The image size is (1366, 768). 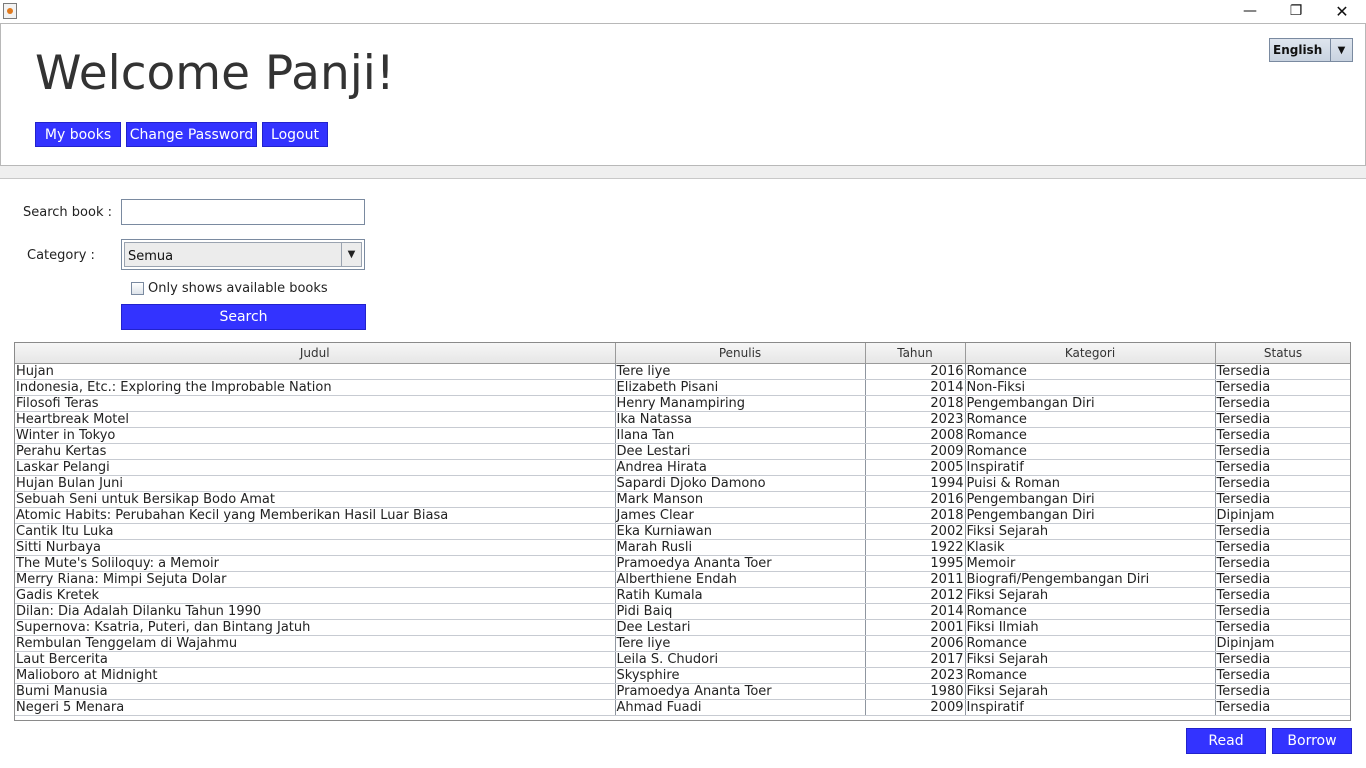 What do you see at coordinates (740, 707) in the screenshot?
I see `cell-penulis: Ahmad Fuadi` at bounding box center [740, 707].